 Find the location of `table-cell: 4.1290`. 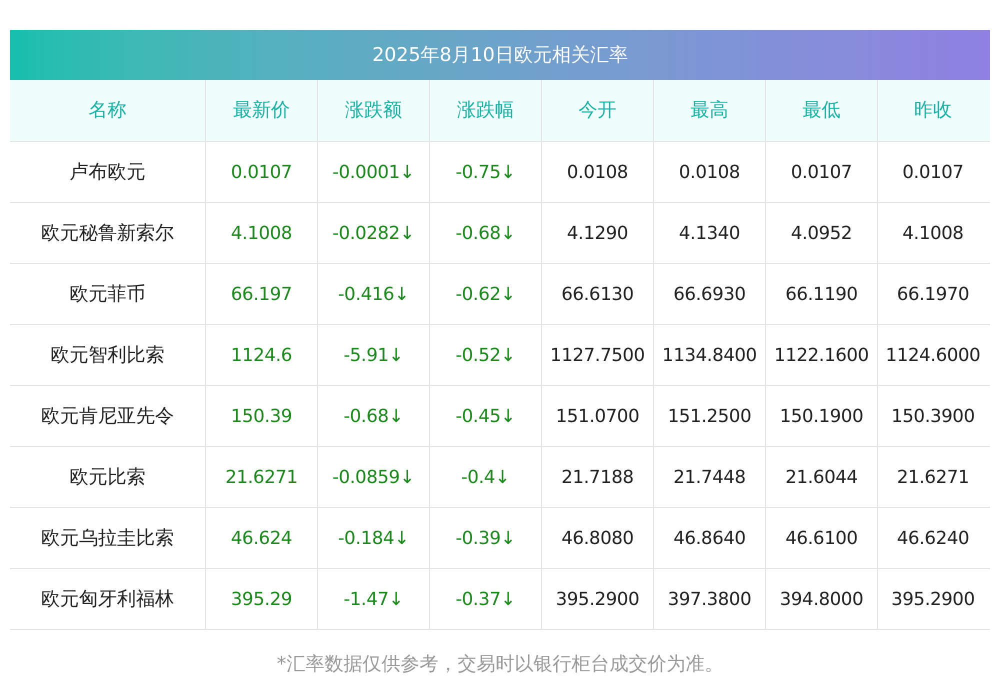

table-cell: 4.1290 is located at coordinates (597, 233).